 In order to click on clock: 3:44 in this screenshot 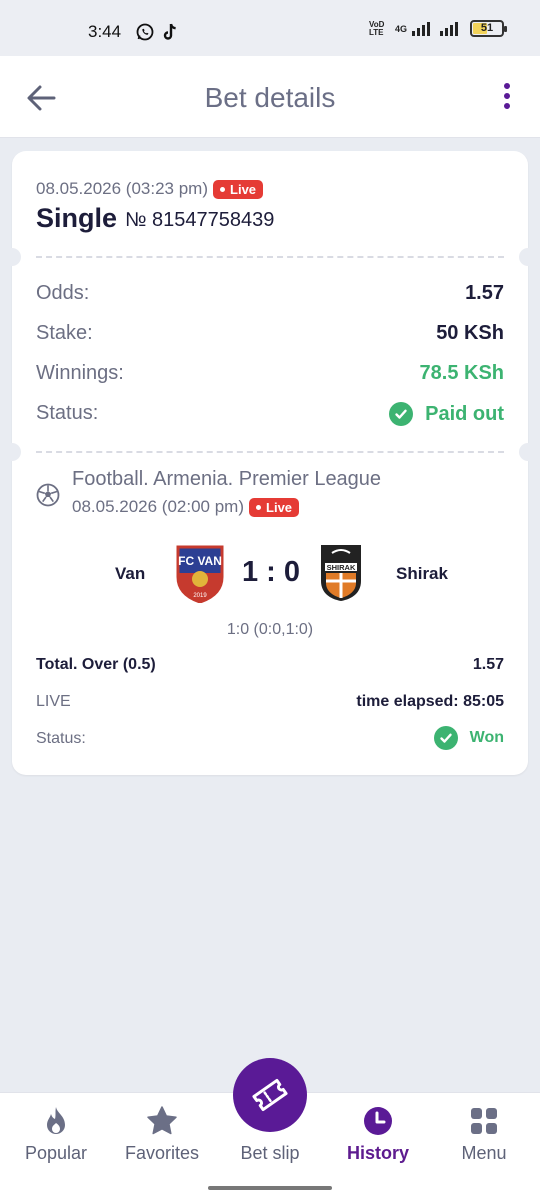, I will do `click(105, 31)`.